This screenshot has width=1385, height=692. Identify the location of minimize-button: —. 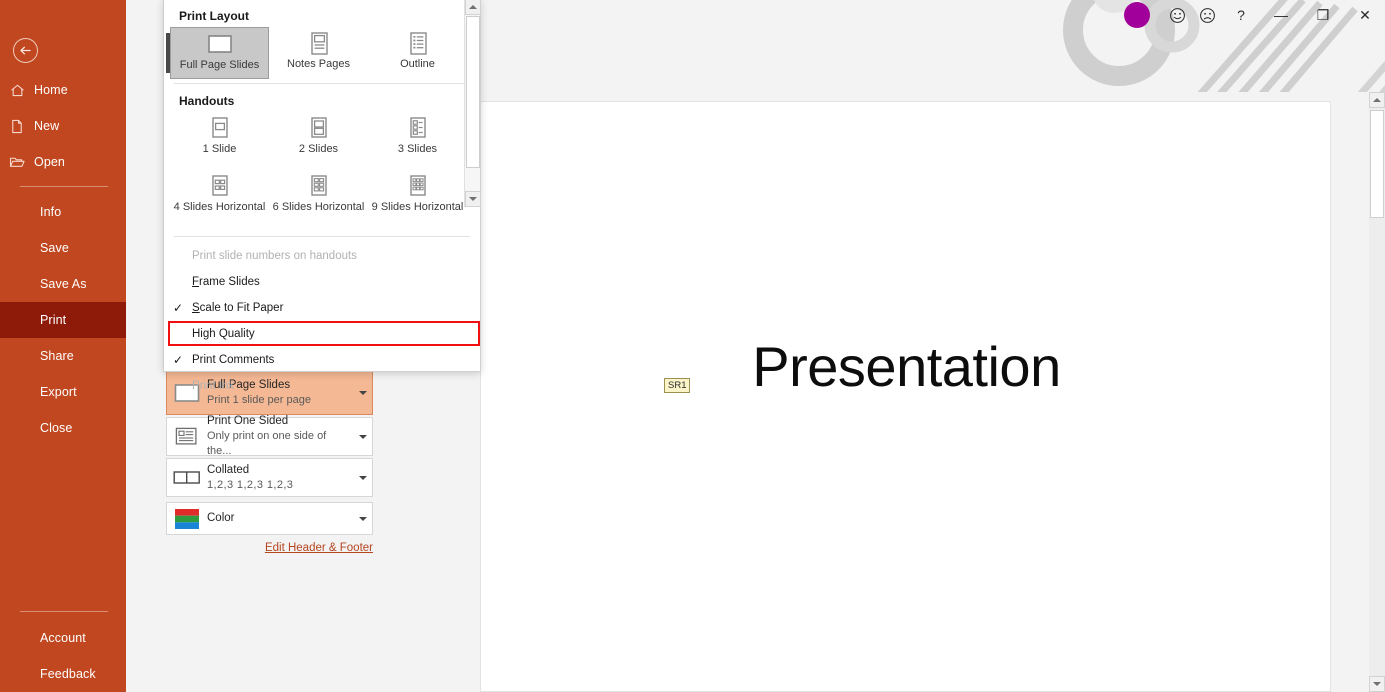
(1281, 15).